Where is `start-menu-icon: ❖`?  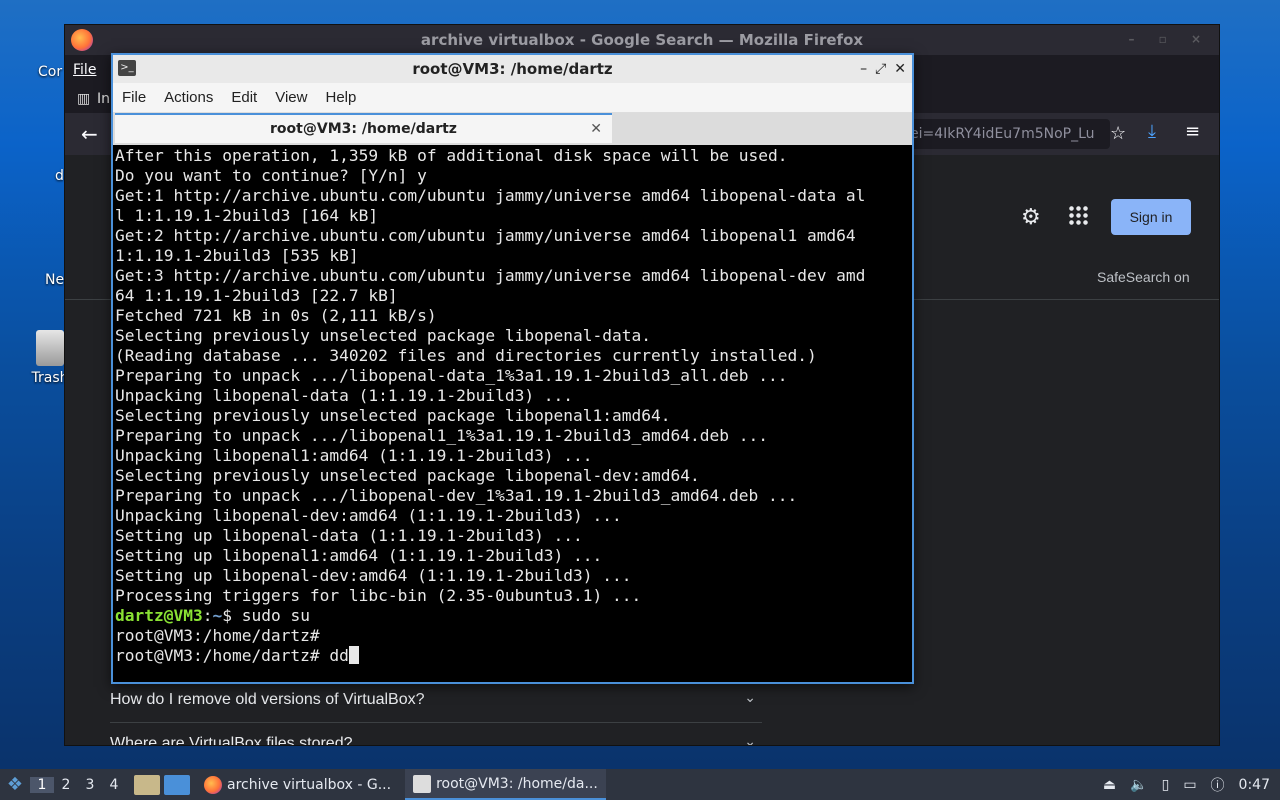 start-menu-icon: ❖ is located at coordinates (15, 784).